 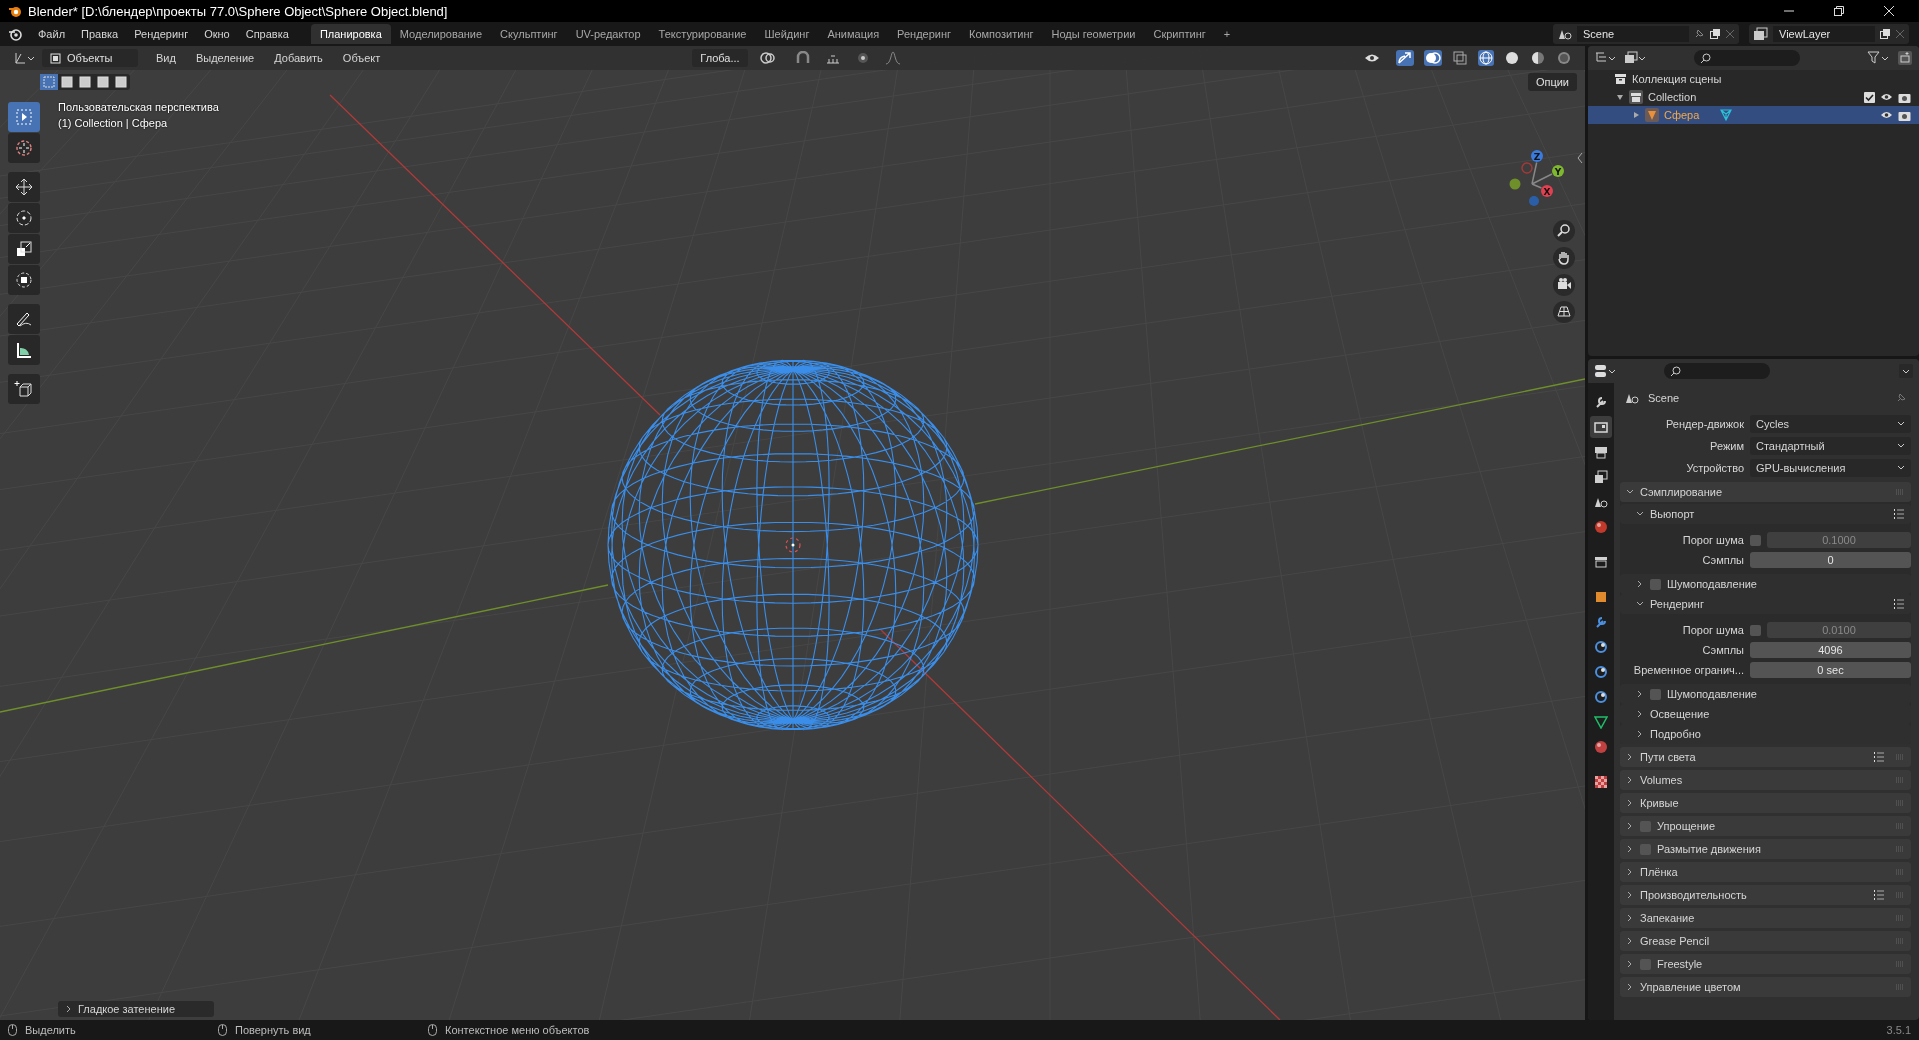 What do you see at coordinates (1765, 895) in the screenshot?
I see `panel-header: Производительность` at bounding box center [1765, 895].